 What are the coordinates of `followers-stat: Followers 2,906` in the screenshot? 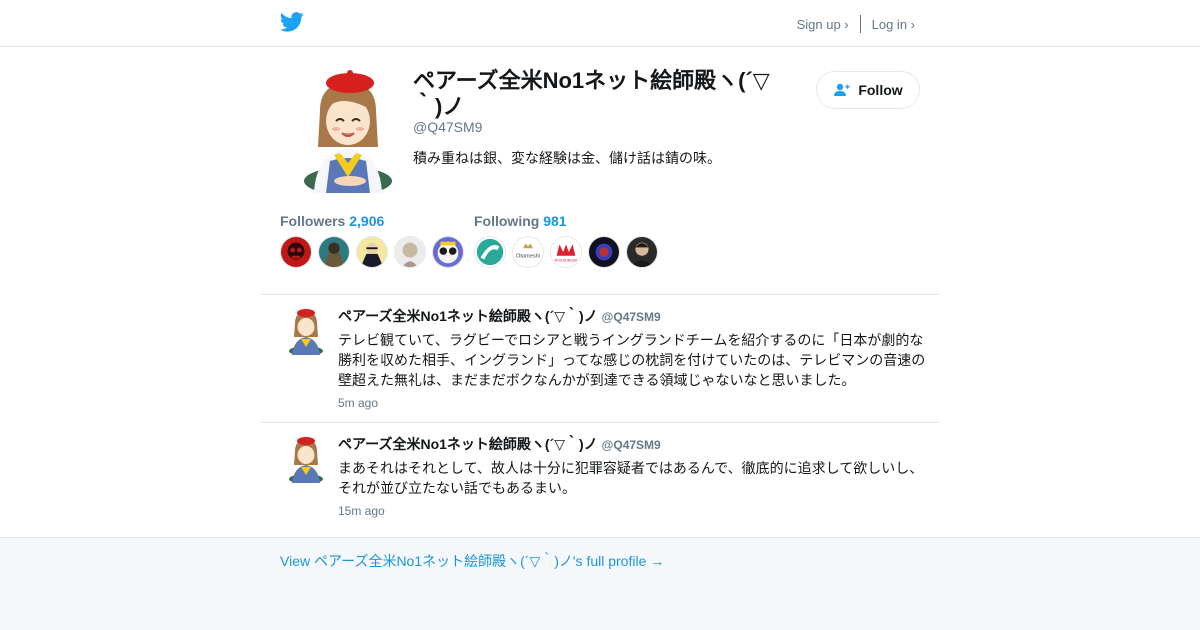 It's located at (332, 221).